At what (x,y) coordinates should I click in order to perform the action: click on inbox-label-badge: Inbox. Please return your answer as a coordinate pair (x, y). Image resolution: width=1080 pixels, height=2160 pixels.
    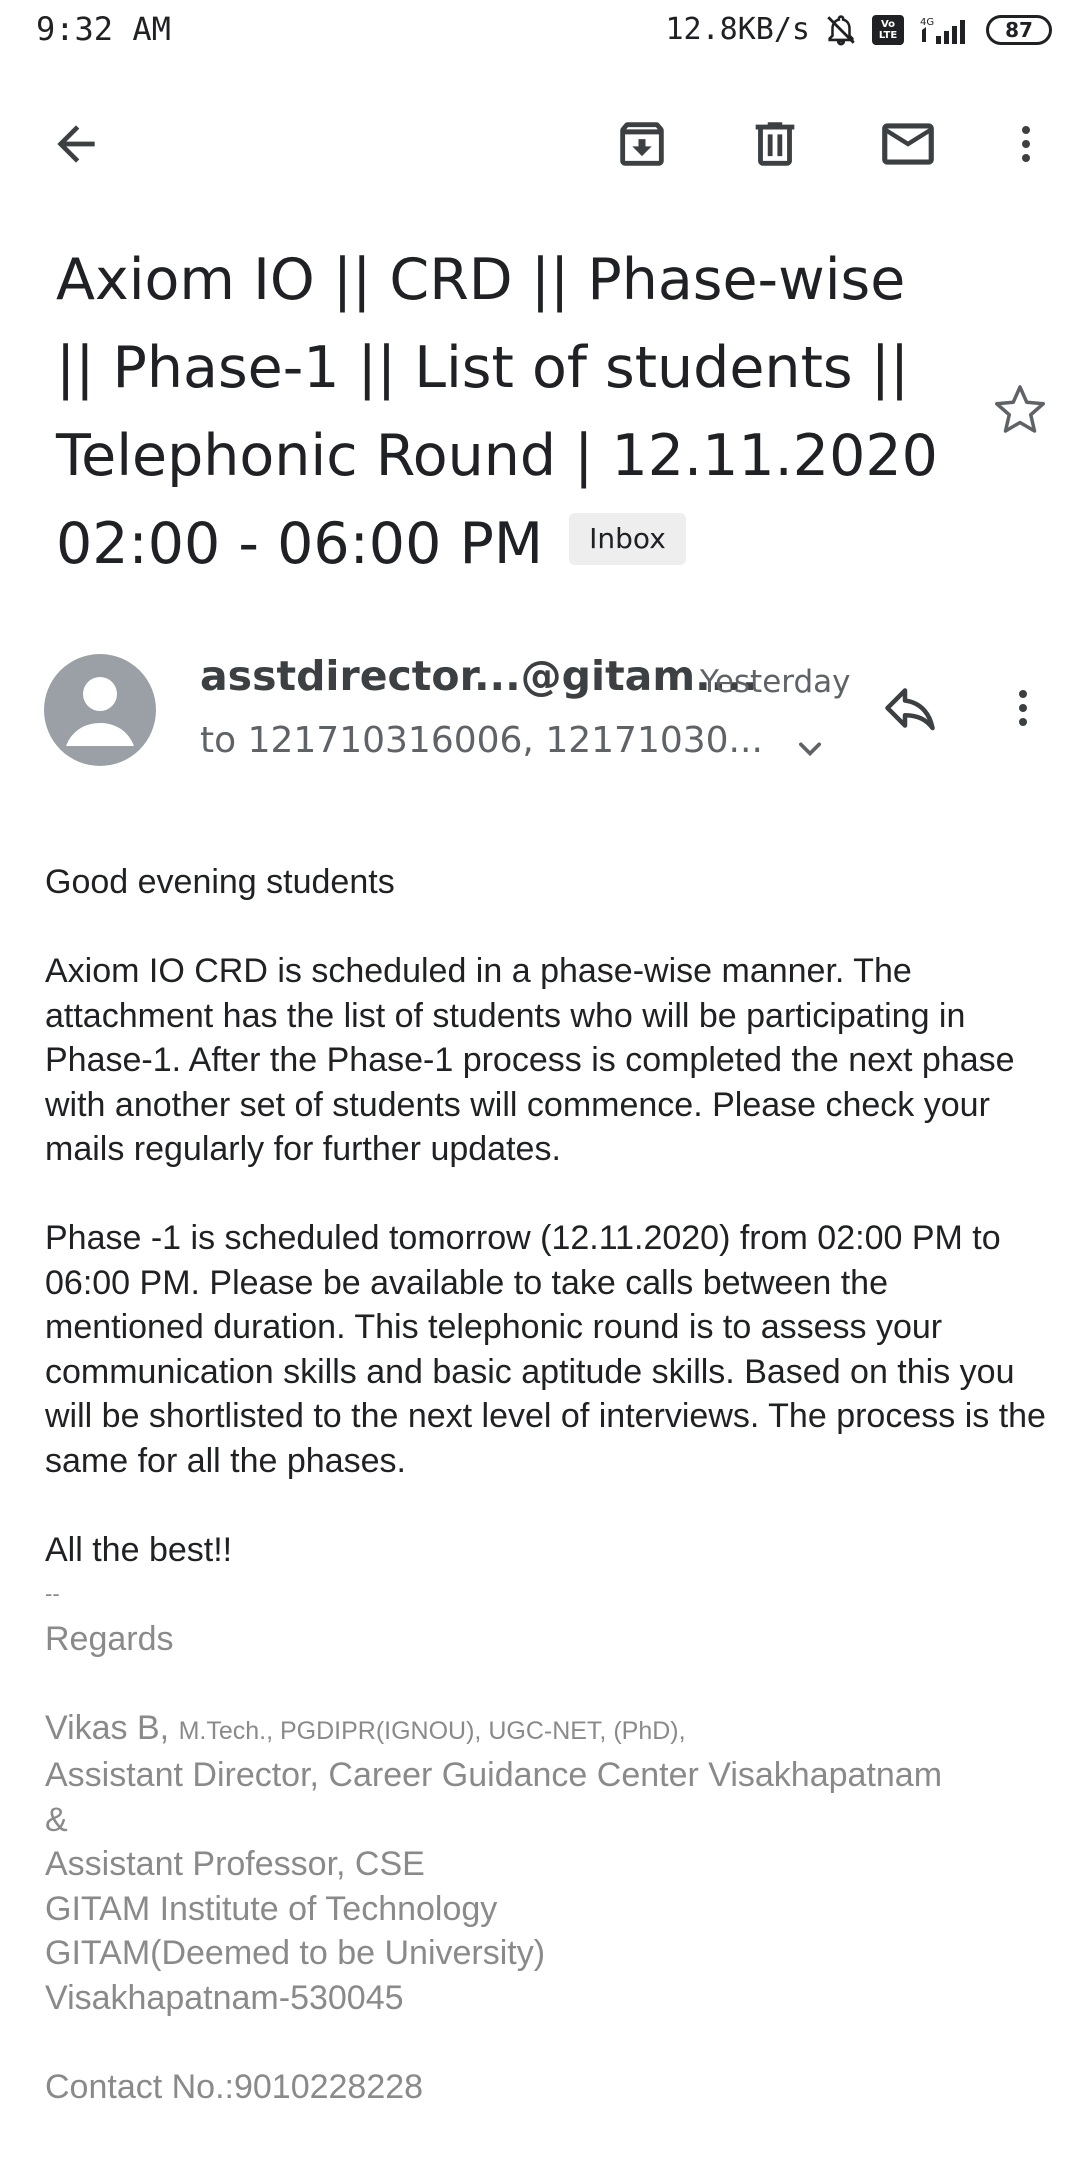
    Looking at the image, I should click on (627, 539).